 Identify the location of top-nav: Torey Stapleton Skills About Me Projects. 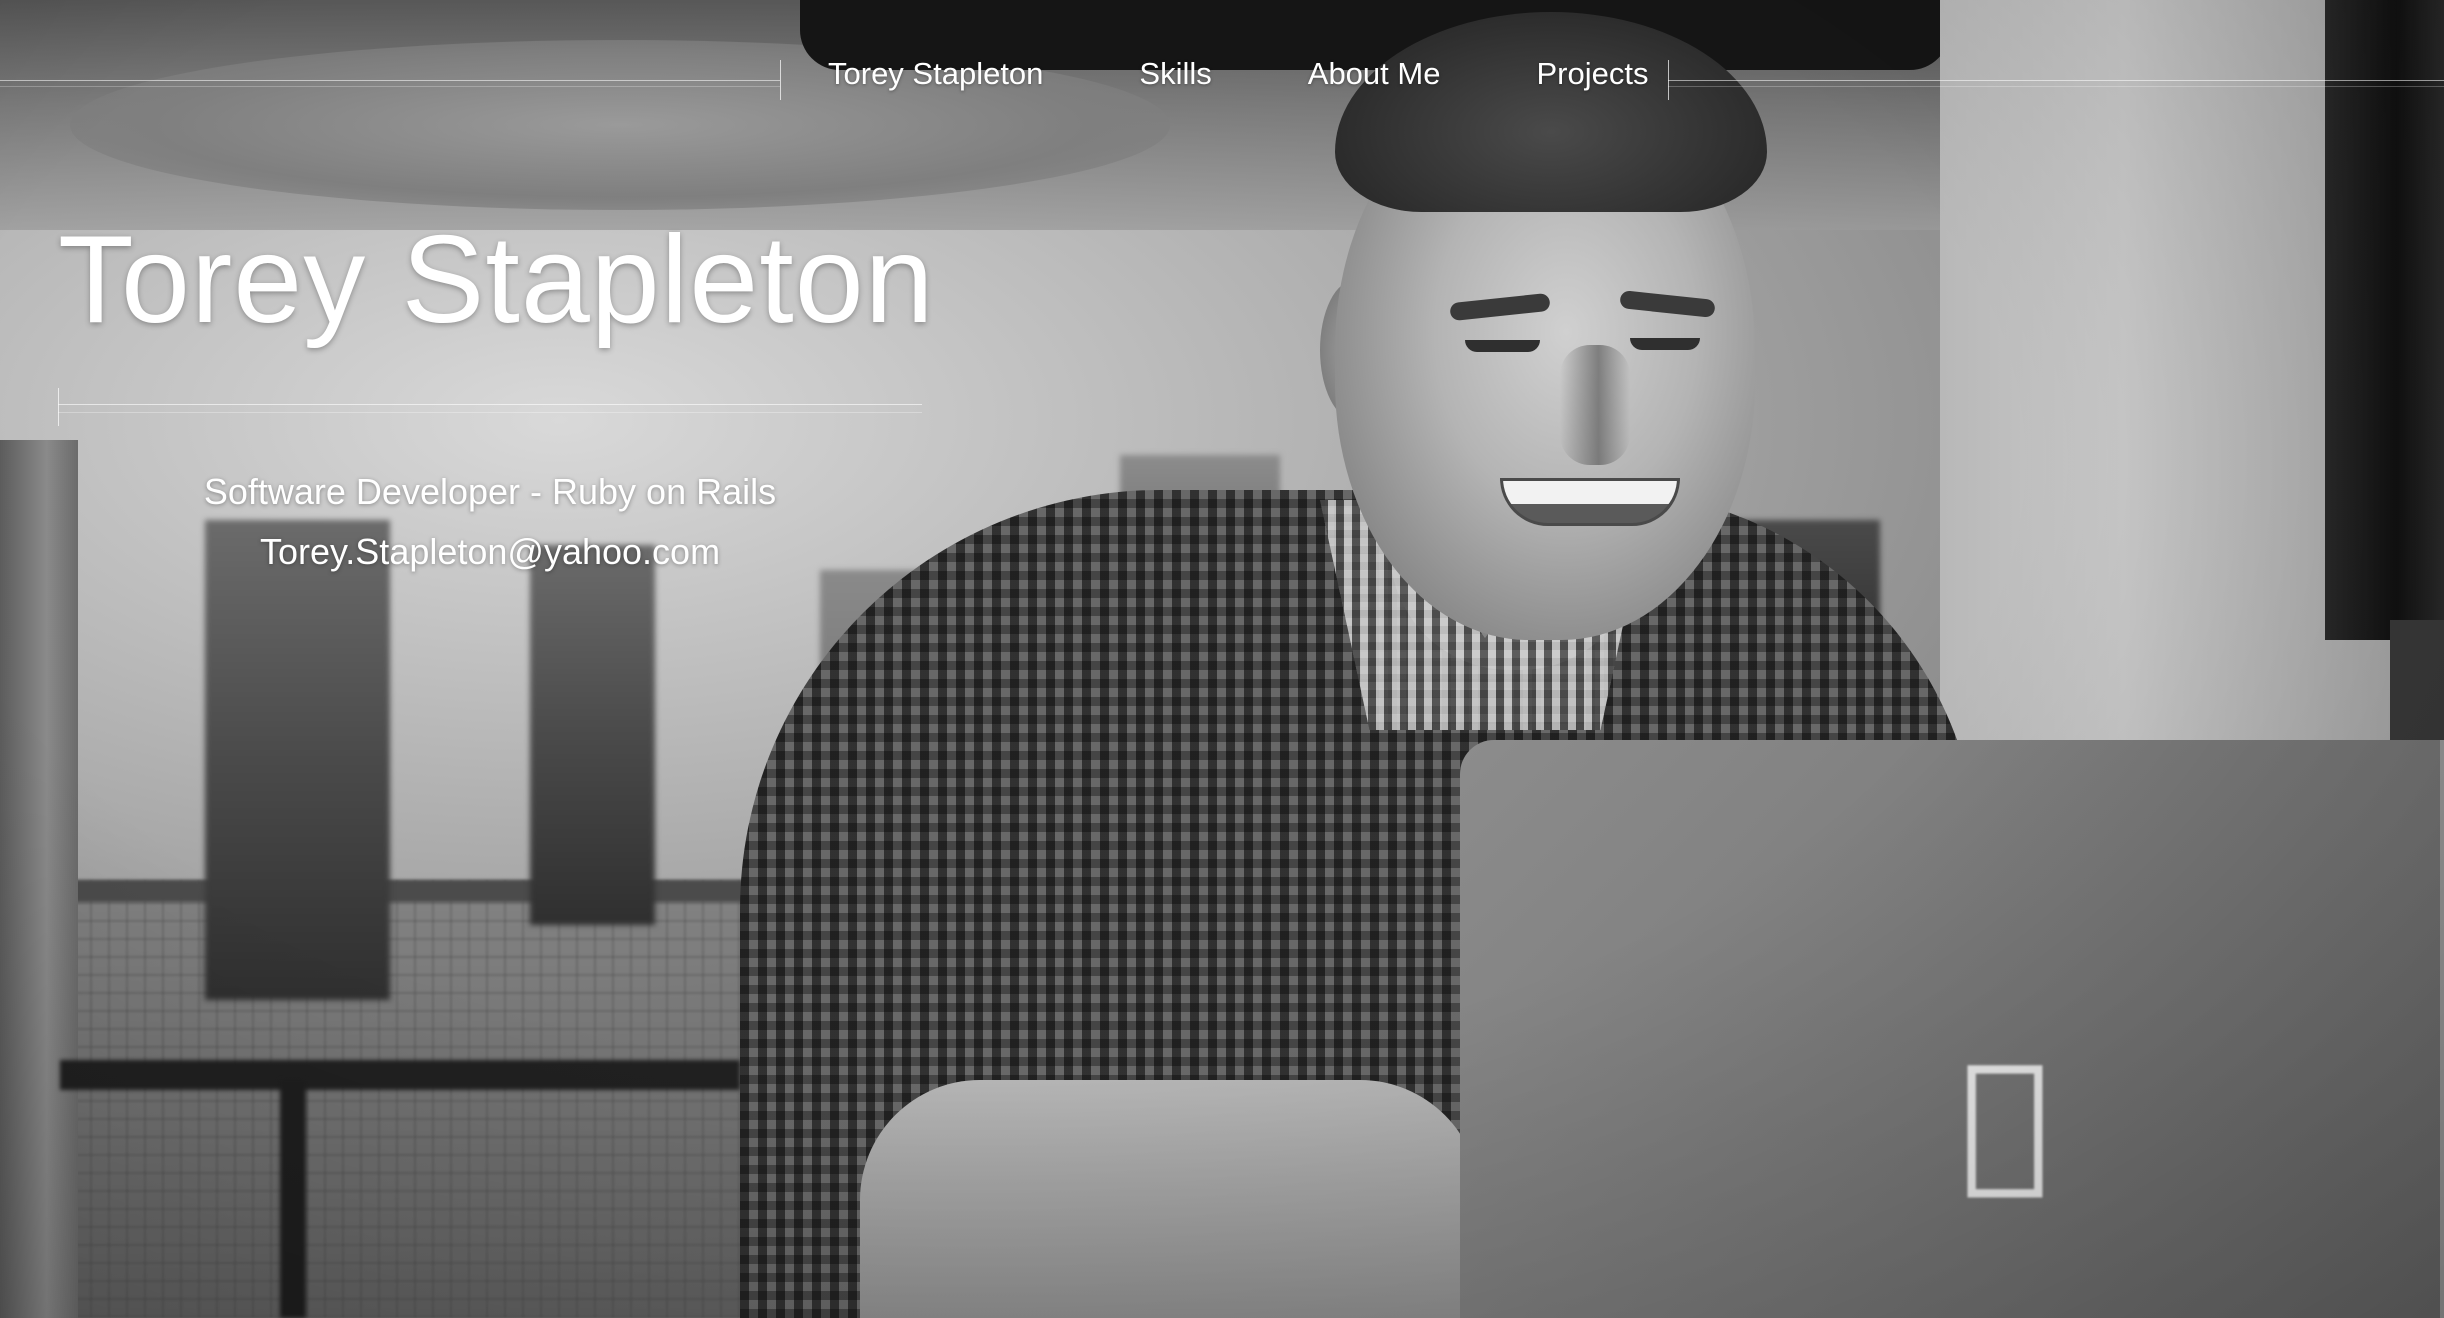
(1224, 74).